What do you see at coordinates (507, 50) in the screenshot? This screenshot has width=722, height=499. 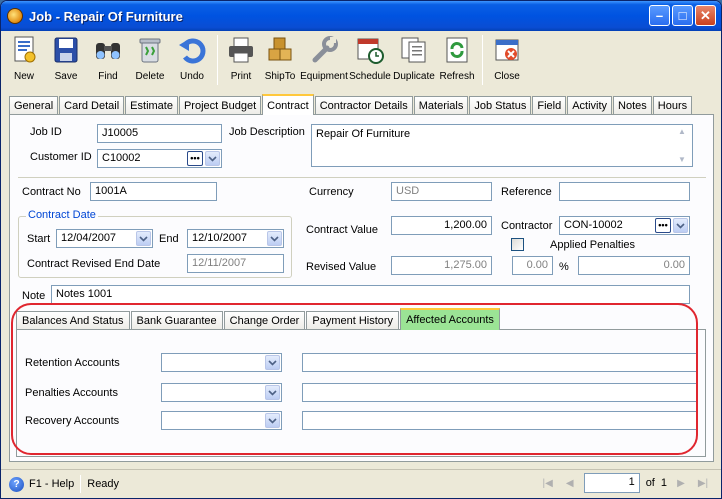 I see `close-window-icon` at bounding box center [507, 50].